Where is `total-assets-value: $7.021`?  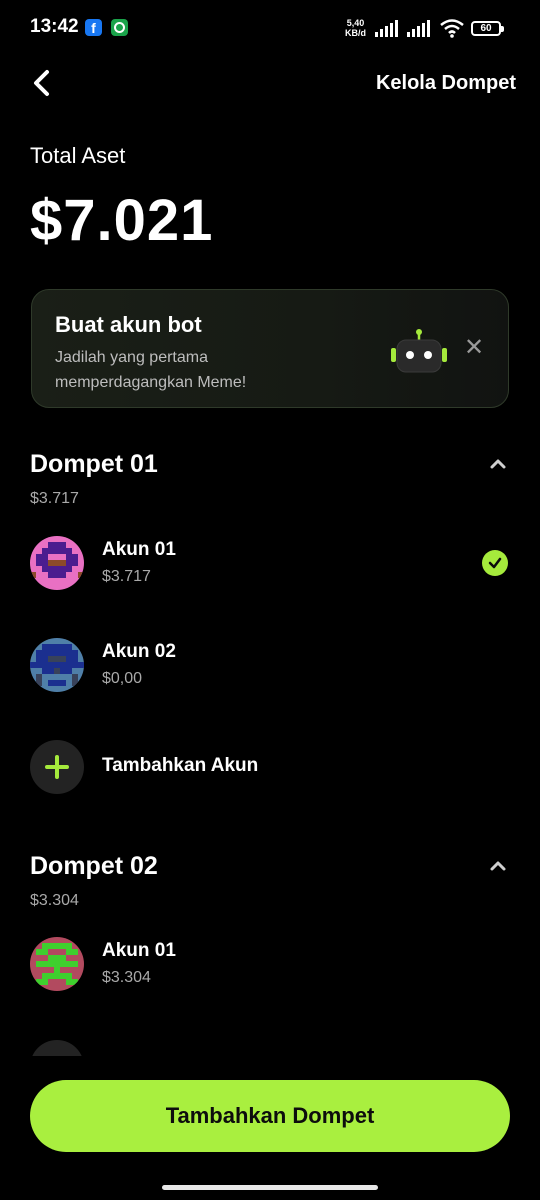
total-assets-value: $7.021 is located at coordinates (122, 220).